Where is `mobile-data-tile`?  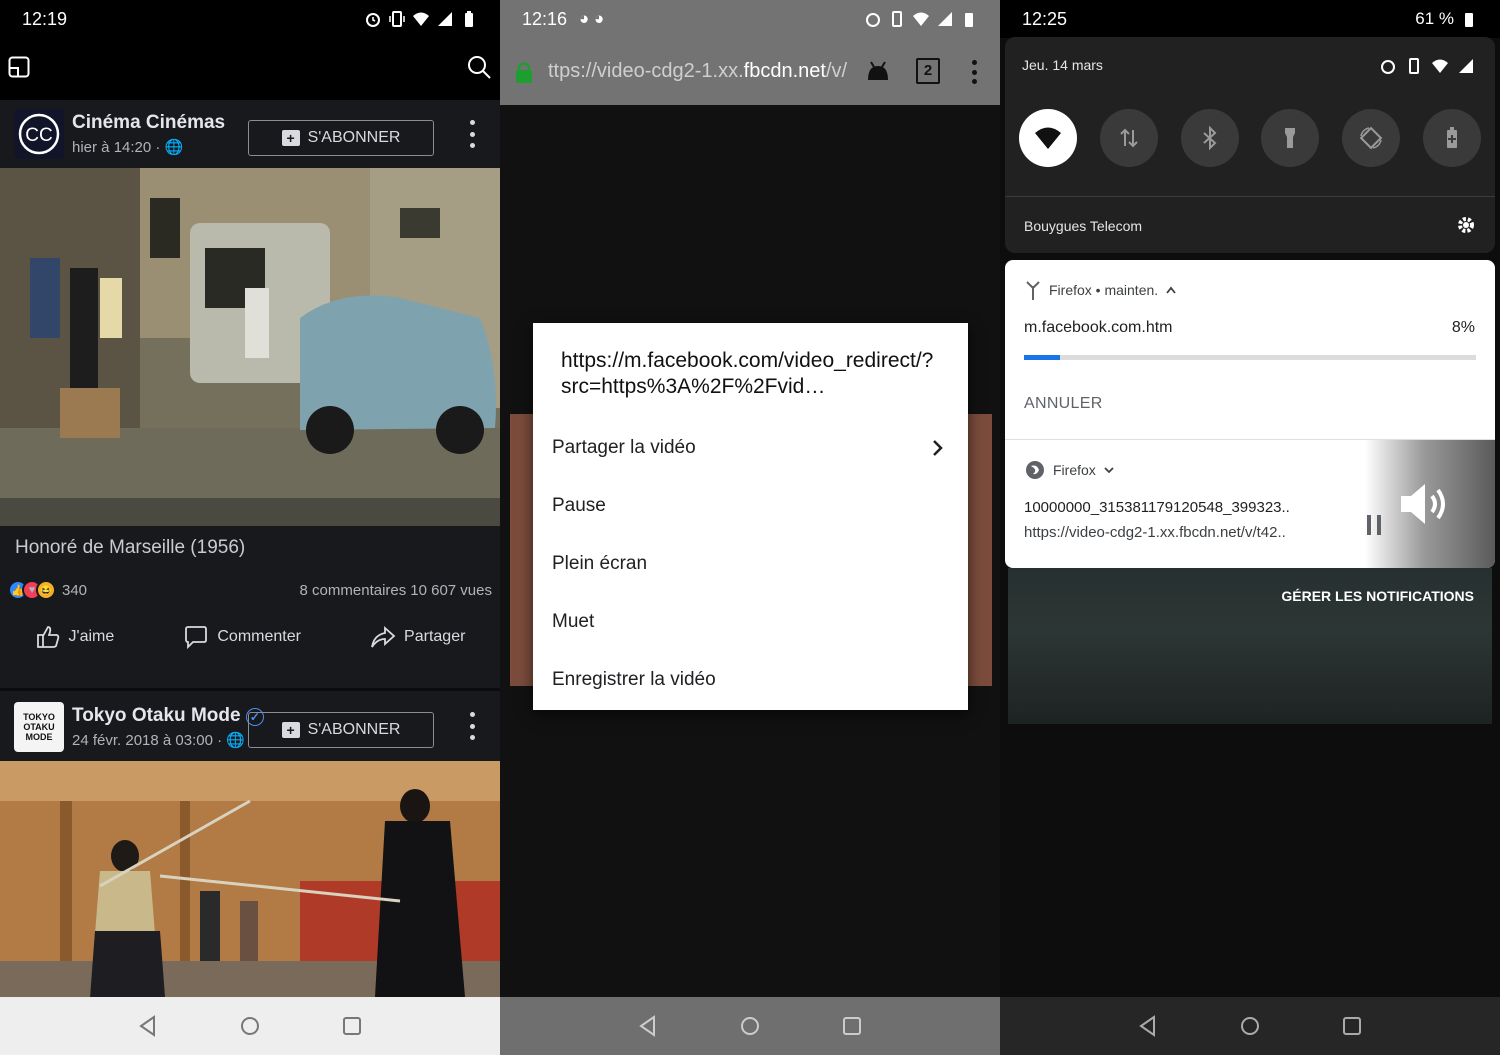 mobile-data-tile is located at coordinates (1128, 138).